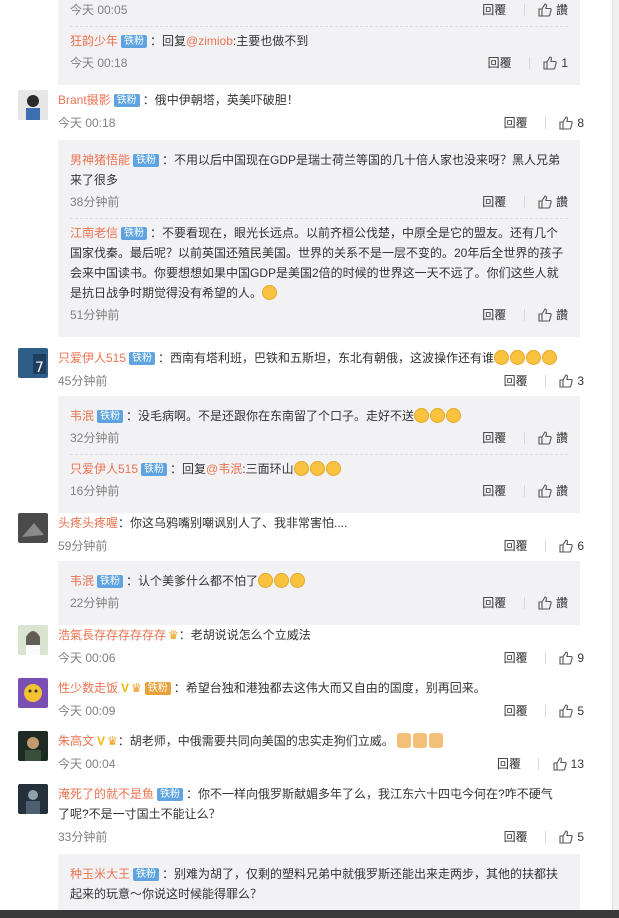  I want to click on comment-text: ：俄中伊朝塔，英美吓破胆！, so click(220, 100).